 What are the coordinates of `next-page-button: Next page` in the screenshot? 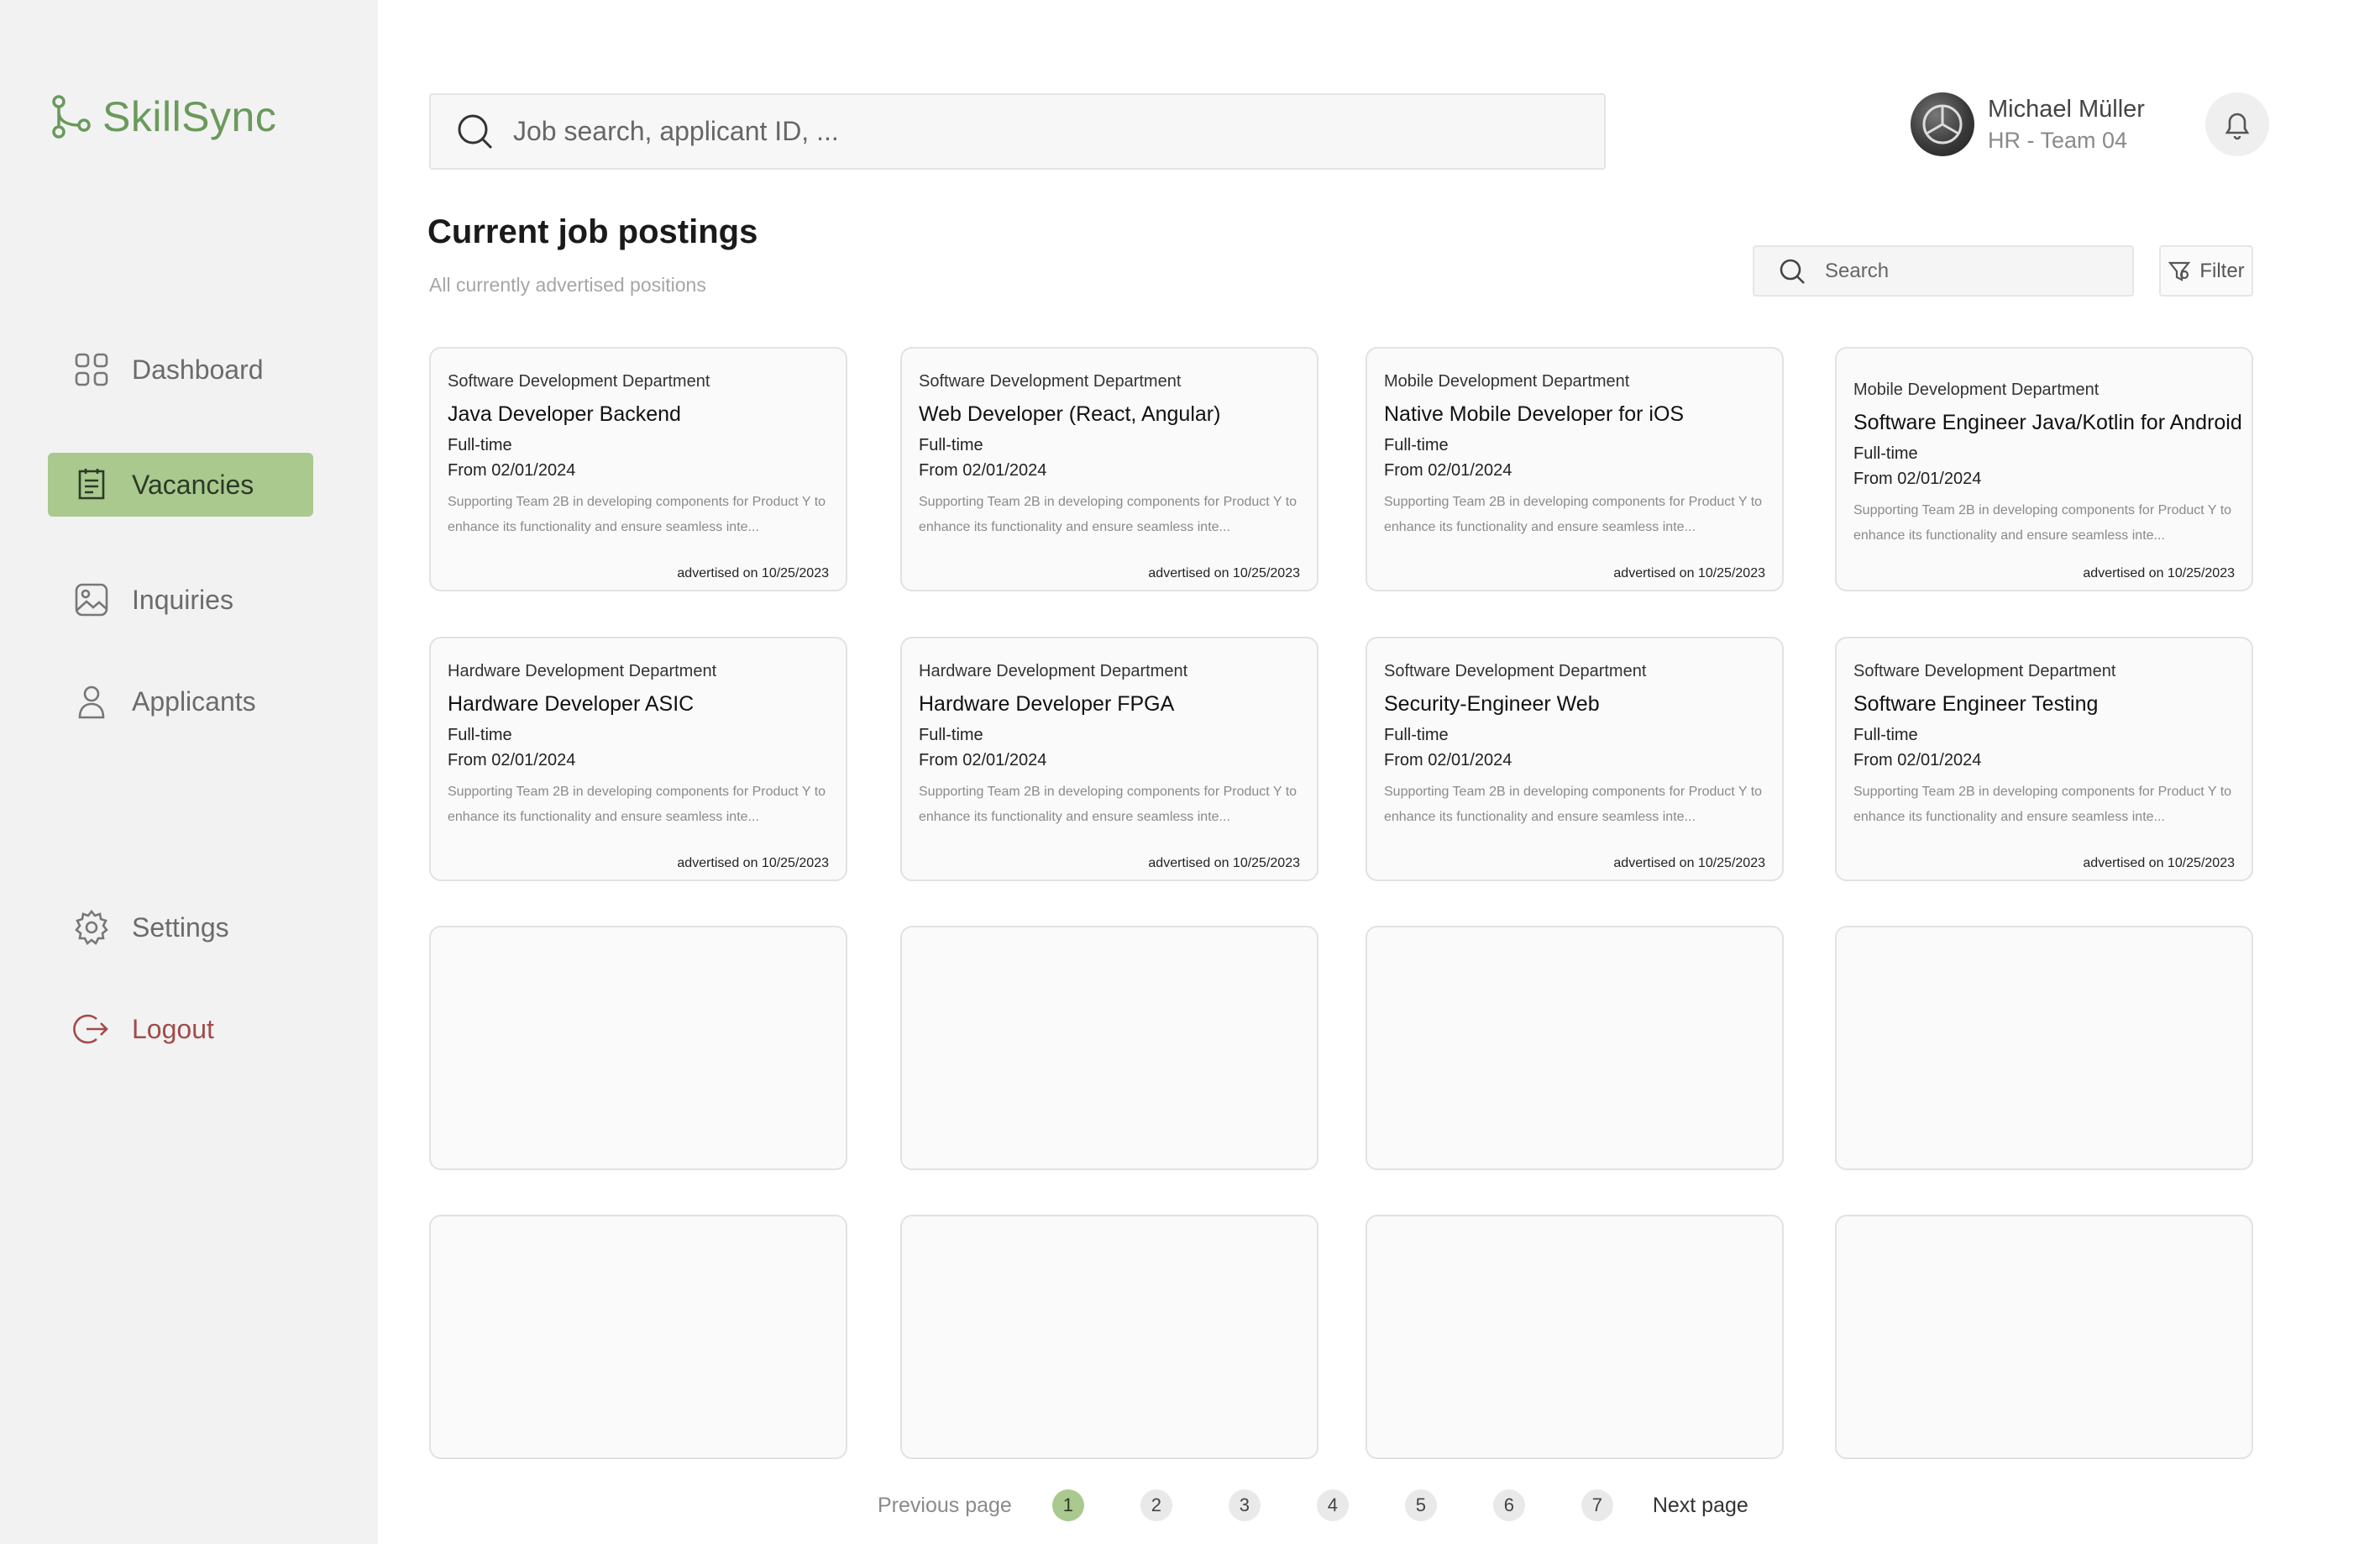 It's located at (1700, 1506).